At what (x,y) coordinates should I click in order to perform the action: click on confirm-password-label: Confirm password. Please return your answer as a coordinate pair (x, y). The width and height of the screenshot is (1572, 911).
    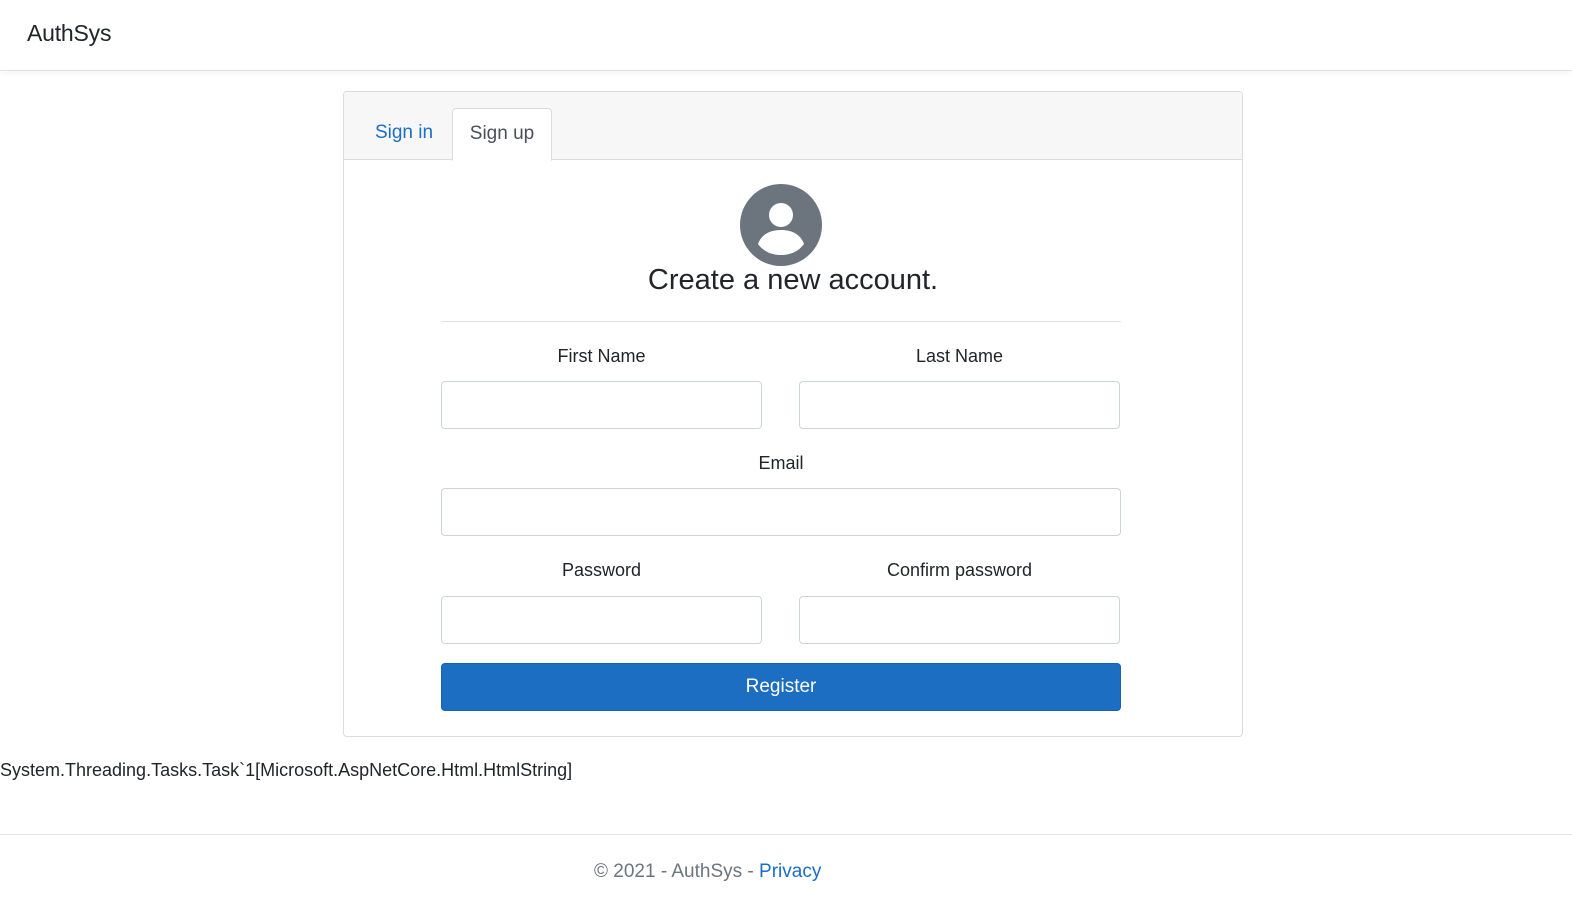
    Looking at the image, I should click on (959, 570).